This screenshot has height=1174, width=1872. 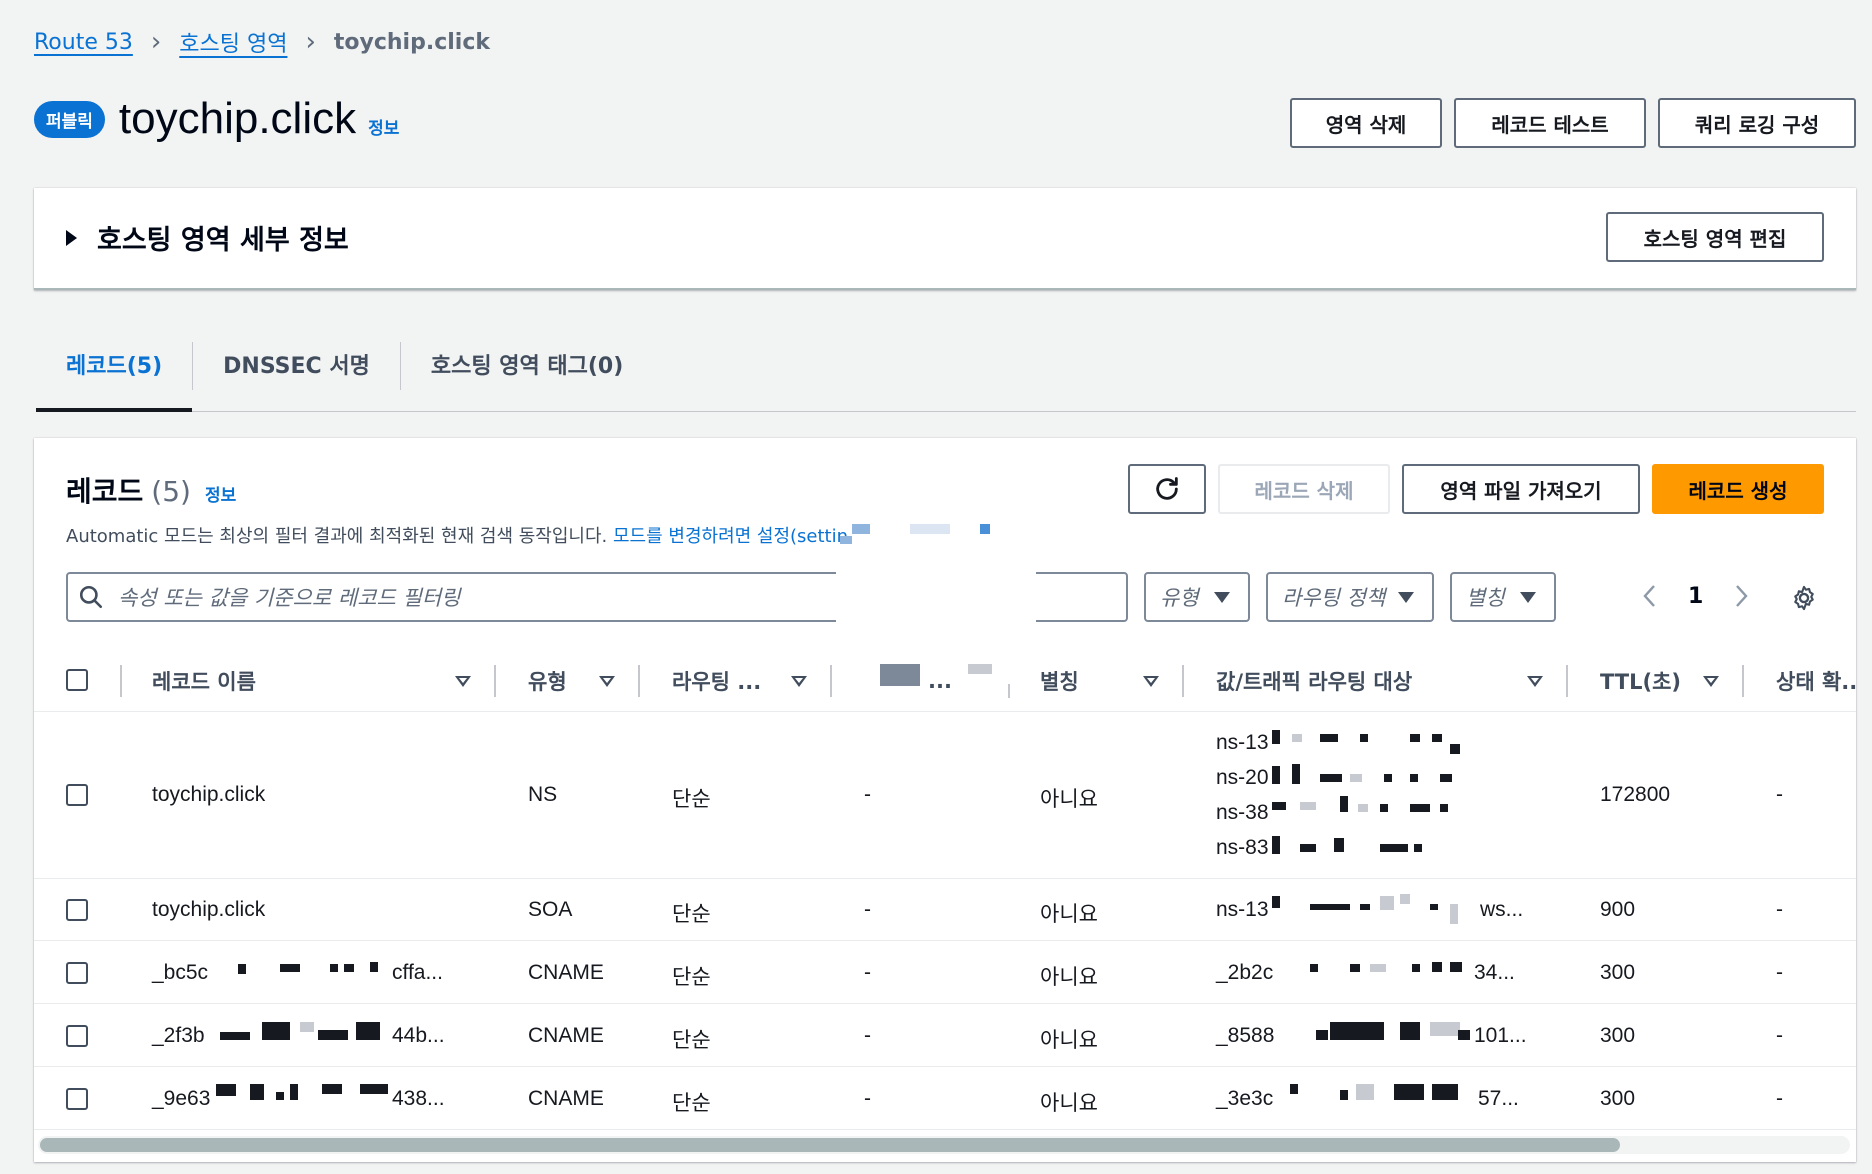 What do you see at coordinates (1242, 777) in the screenshot?
I see `record-value: ns-20` at bounding box center [1242, 777].